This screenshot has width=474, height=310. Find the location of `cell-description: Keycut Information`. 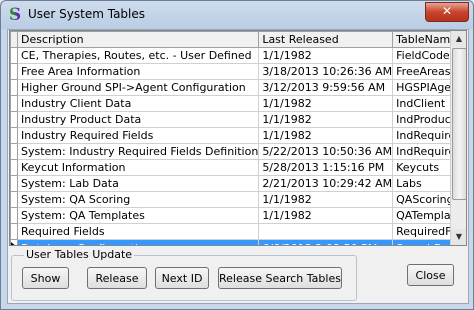

cell-description: Keycut Information is located at coordinates (138, 167).